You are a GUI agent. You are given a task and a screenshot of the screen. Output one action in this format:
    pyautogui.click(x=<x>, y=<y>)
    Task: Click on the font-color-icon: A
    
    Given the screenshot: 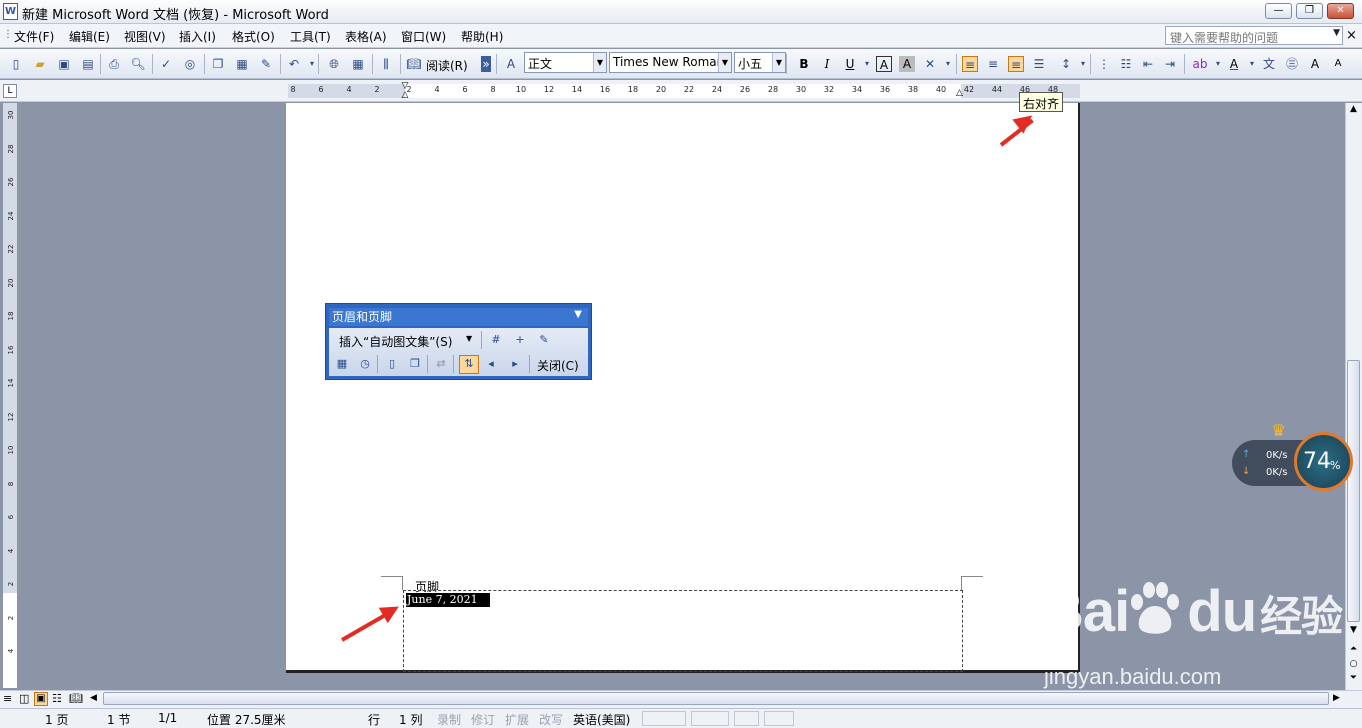 What is the action you would take?
    pyautogui.click(x=1234, y=64)
    